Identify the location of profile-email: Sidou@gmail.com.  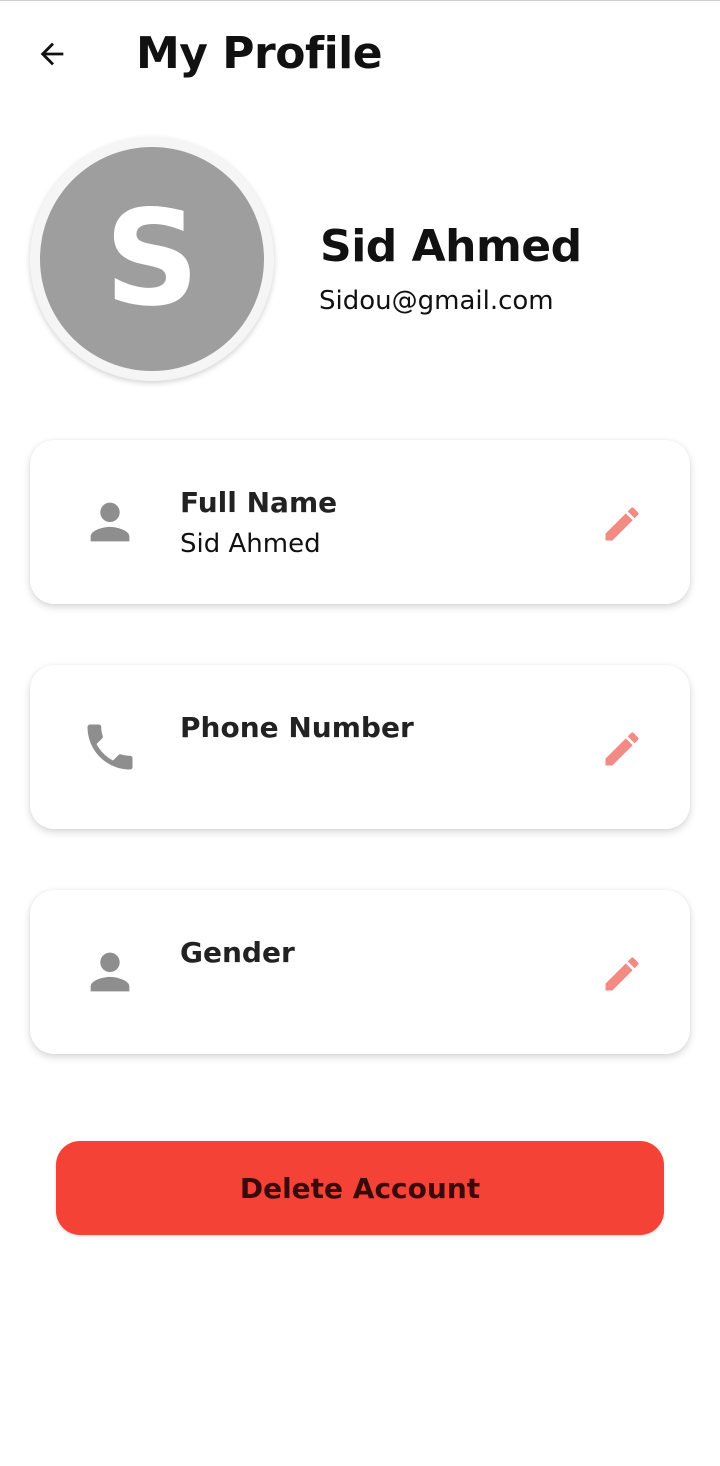
(436, 301).